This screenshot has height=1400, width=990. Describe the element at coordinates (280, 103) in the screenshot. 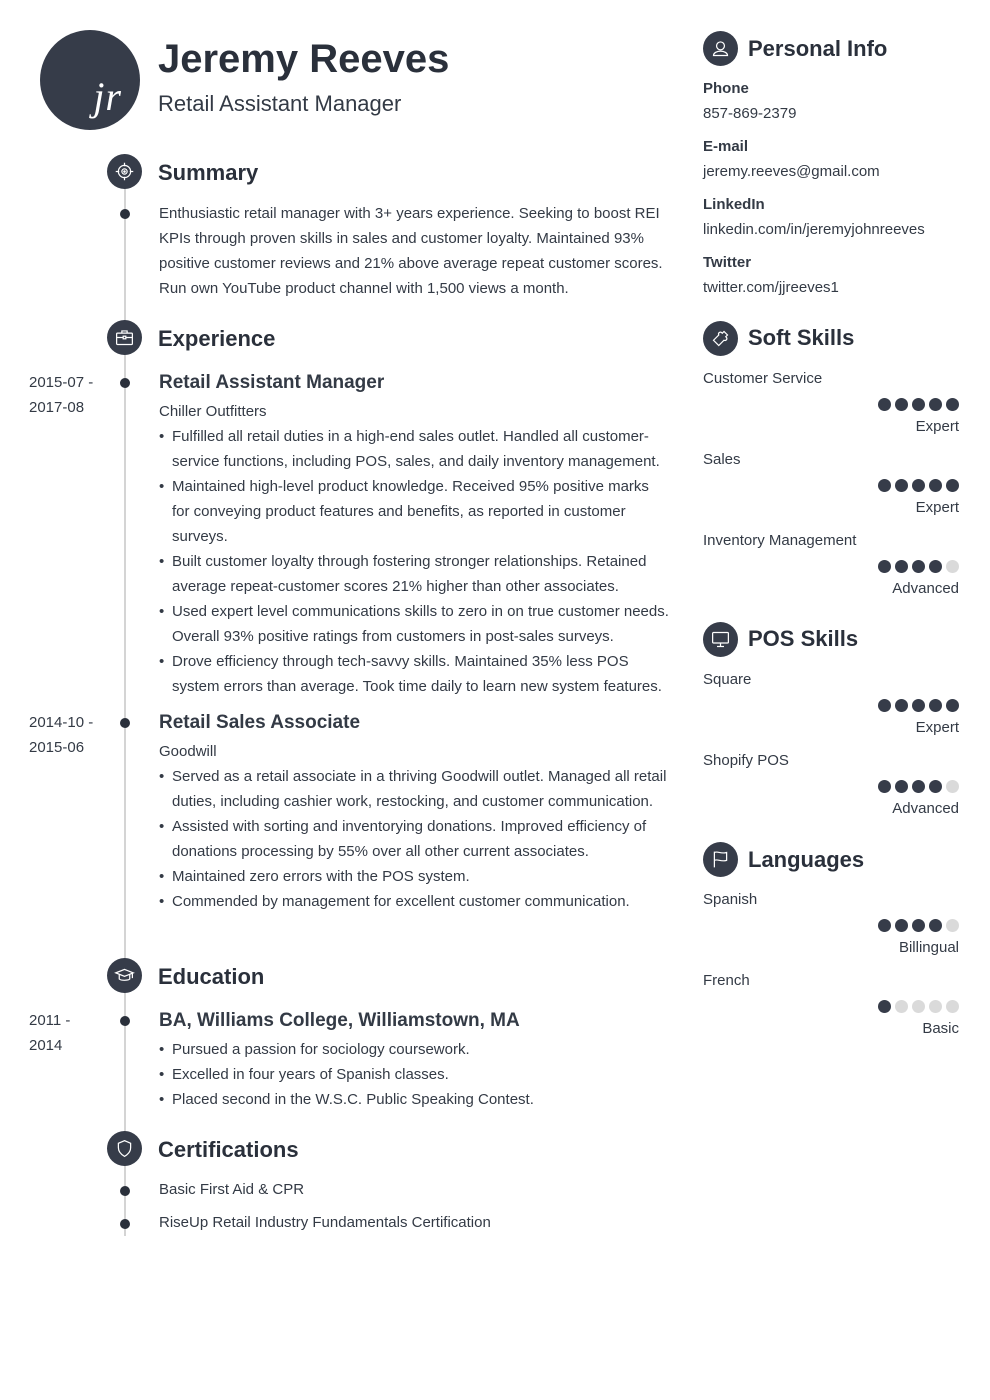

I see `candidate-title: Retail Assistant Manager` at that location.